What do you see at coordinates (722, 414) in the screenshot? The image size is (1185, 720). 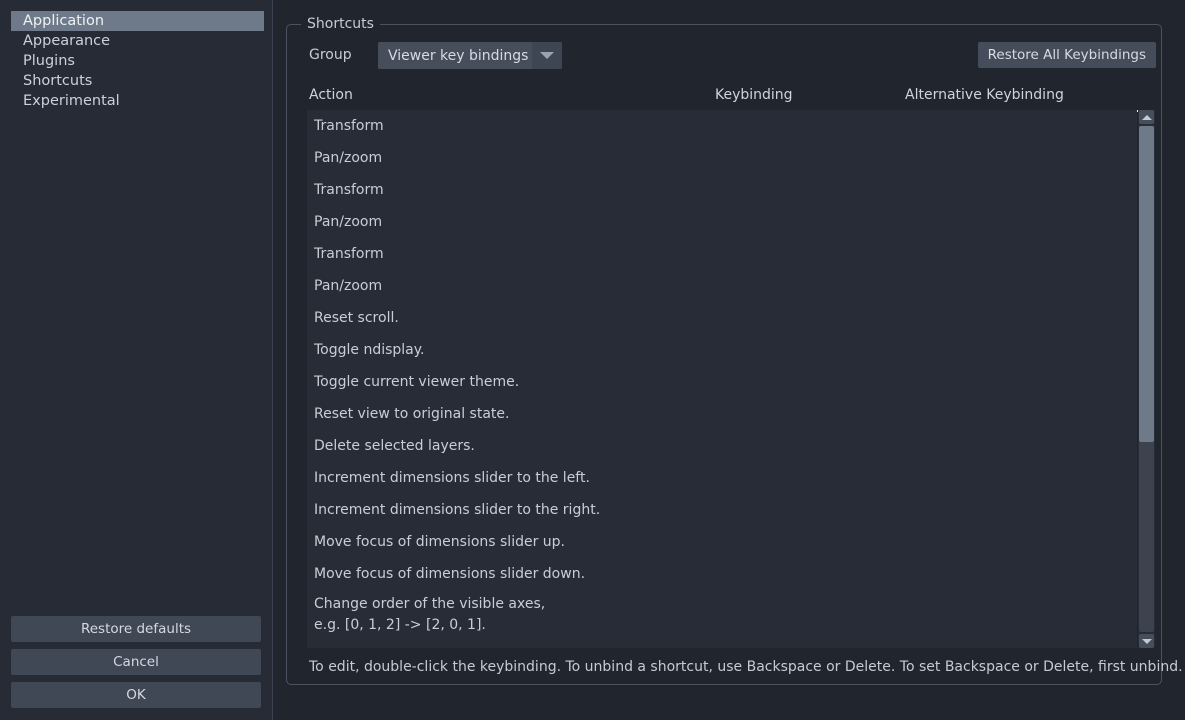 I see `table-row: Reset view to original state.` at bounding box center [722, 414].